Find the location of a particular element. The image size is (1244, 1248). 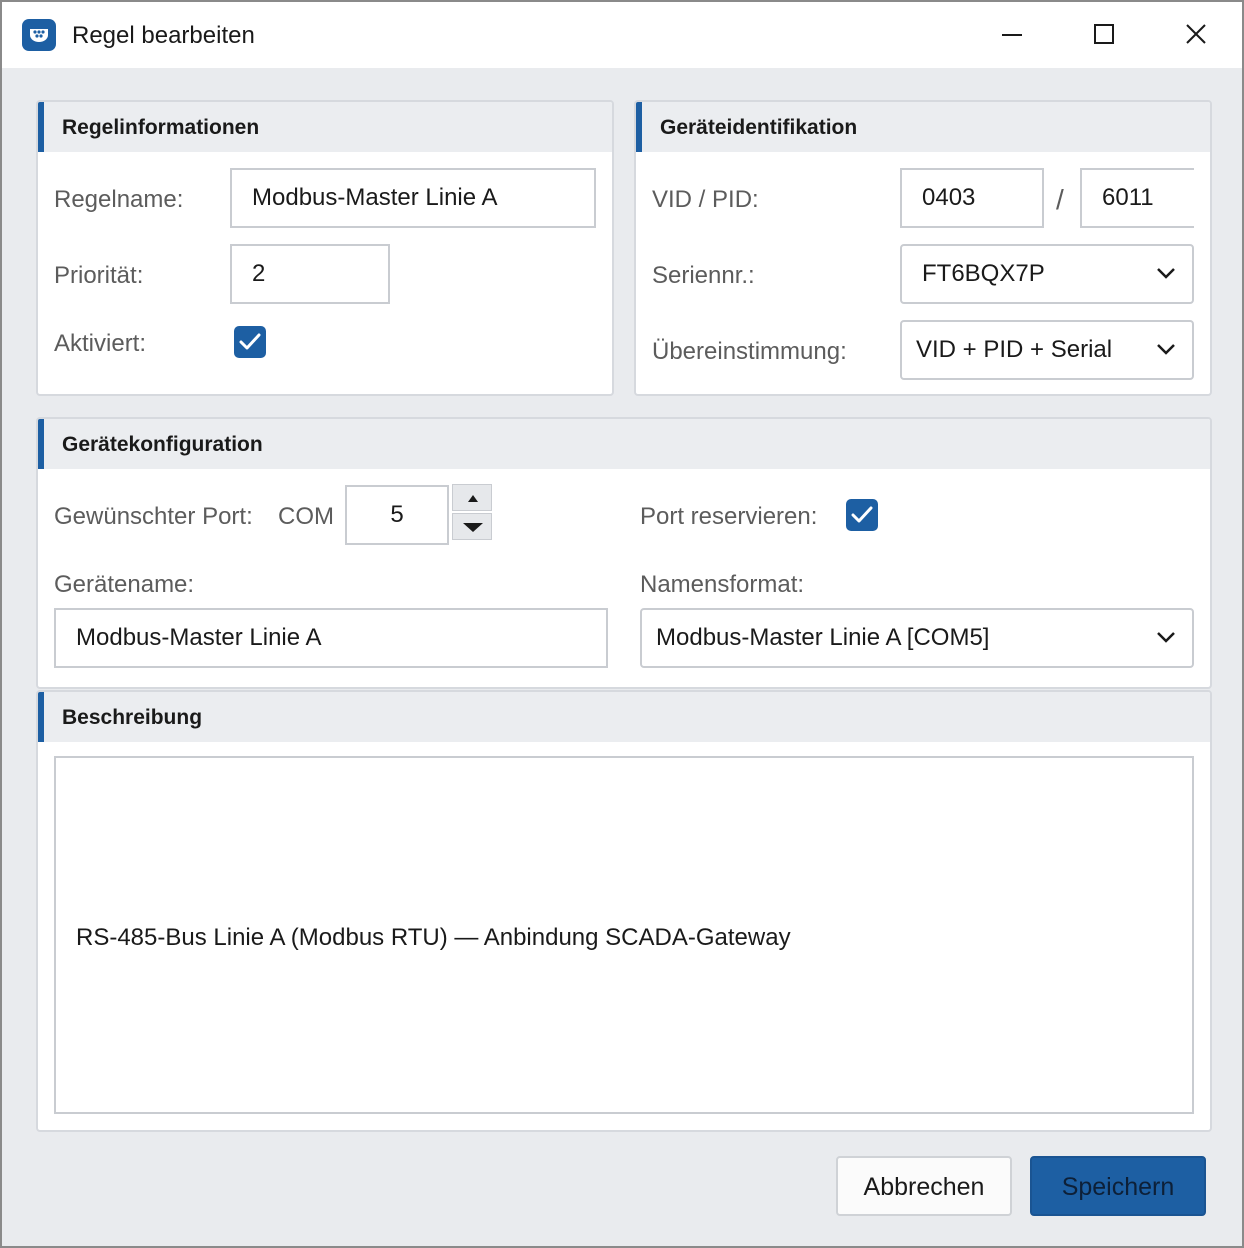

serial-select: FT6BQX7P is located at coordinates (1047, 274).